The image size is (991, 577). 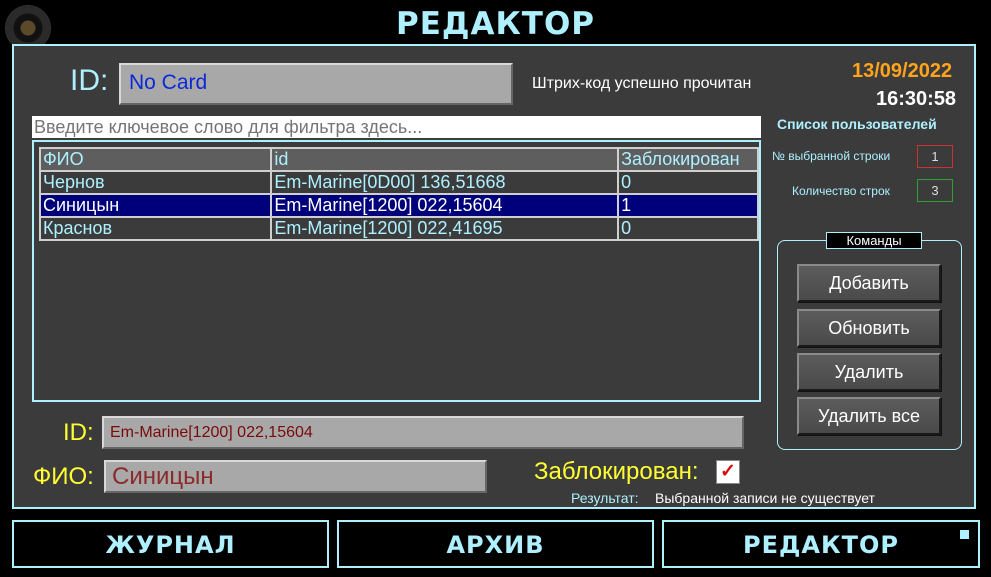 I want to click on table-row: Синицын Em-Marine[1200] 022,15604 1, so click(x=398, y=205).